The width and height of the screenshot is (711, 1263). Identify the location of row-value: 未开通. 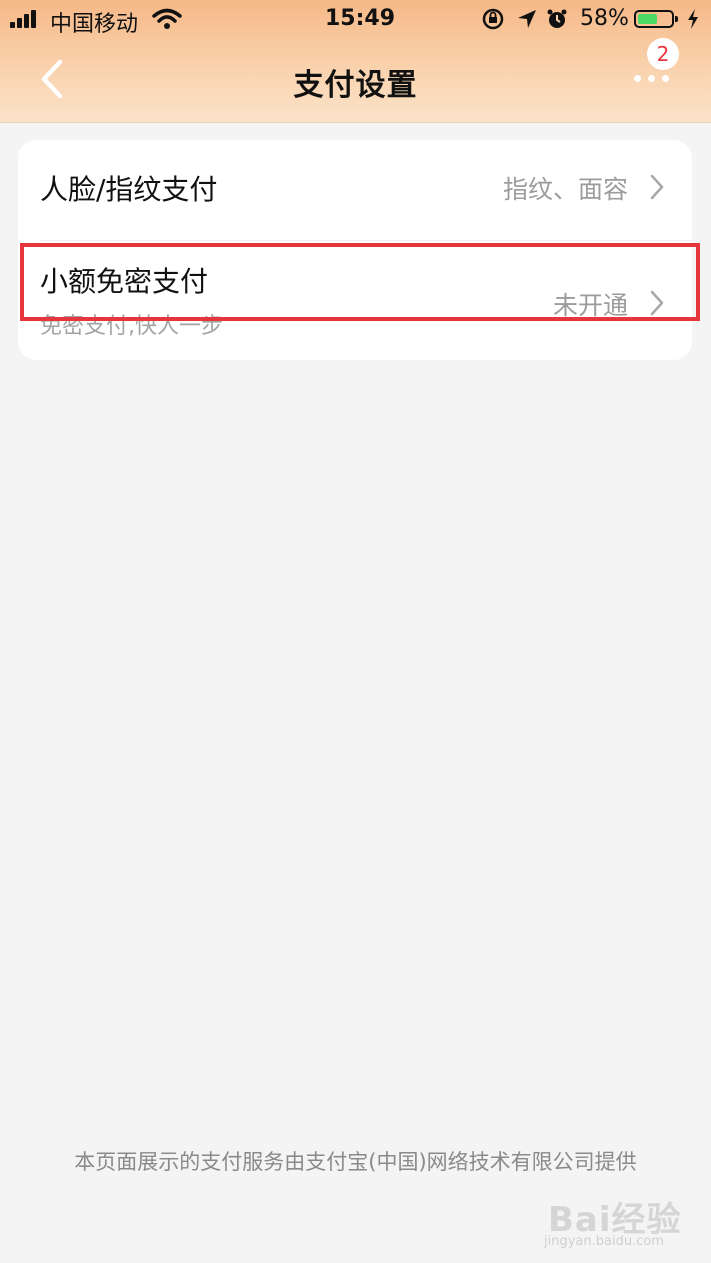
(590, 305).